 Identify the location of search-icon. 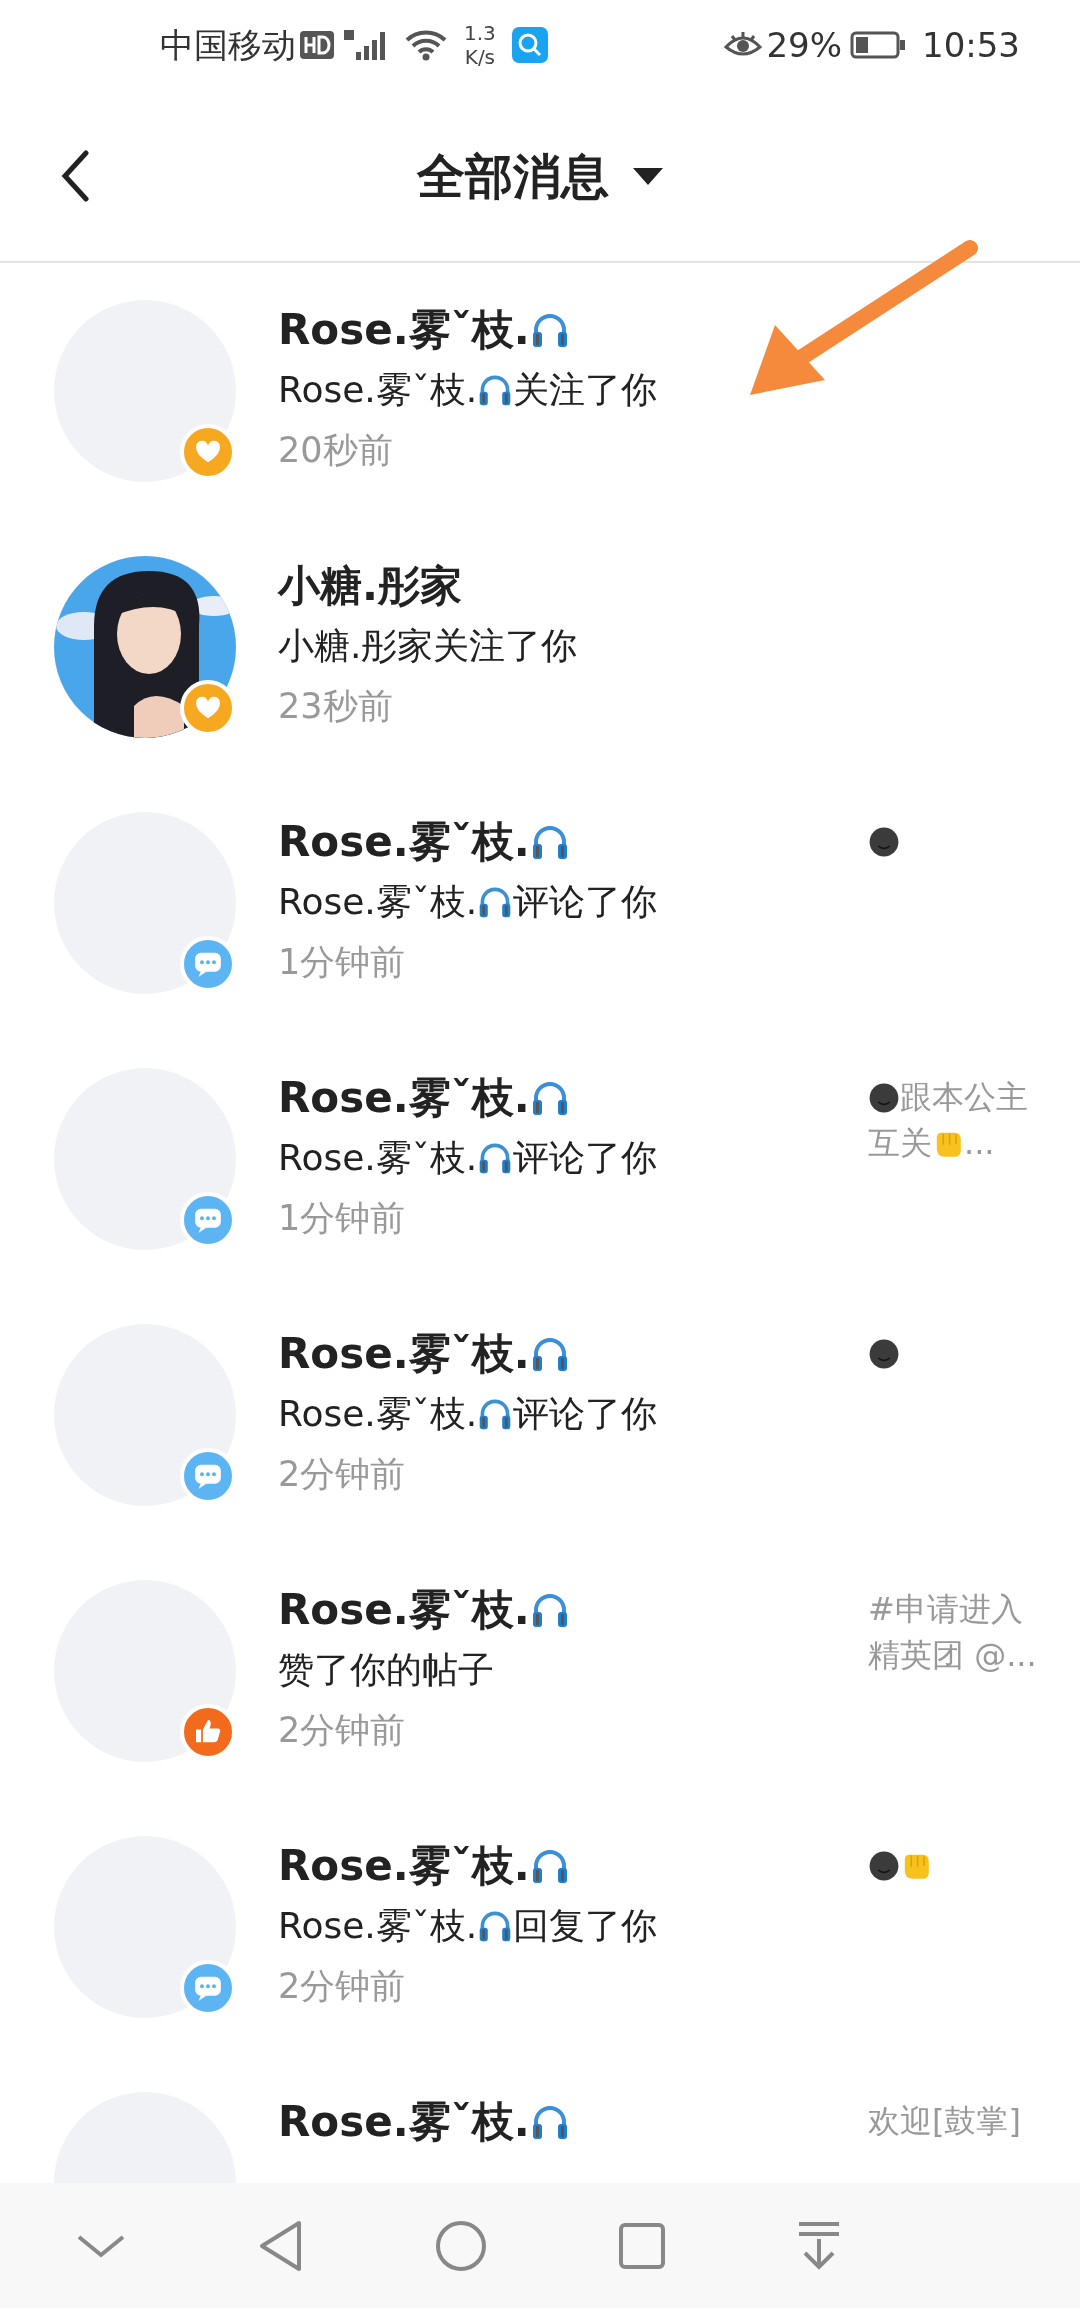
(529, 45).